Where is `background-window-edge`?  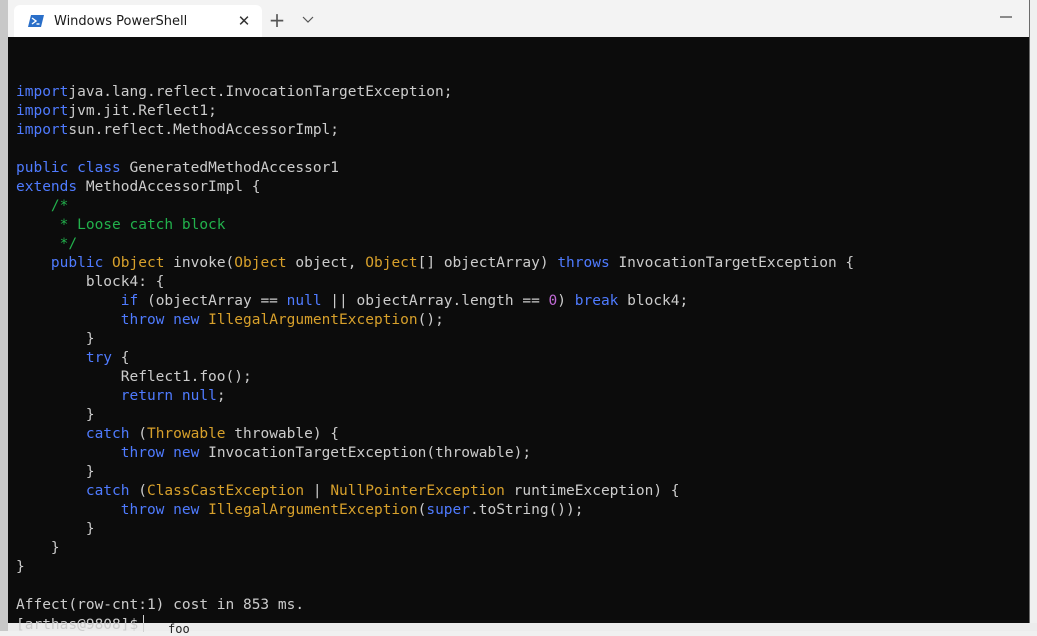 background-window-edge is located at coordinates (4, 315).